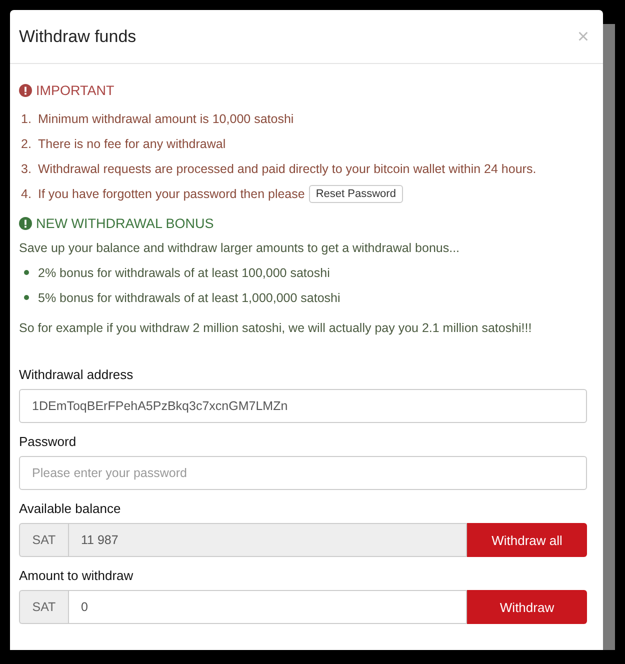  What do you see at coordinates (26, 119) in the screenshot?
I see `list-number: 1.` at bounding box center [26, 119].